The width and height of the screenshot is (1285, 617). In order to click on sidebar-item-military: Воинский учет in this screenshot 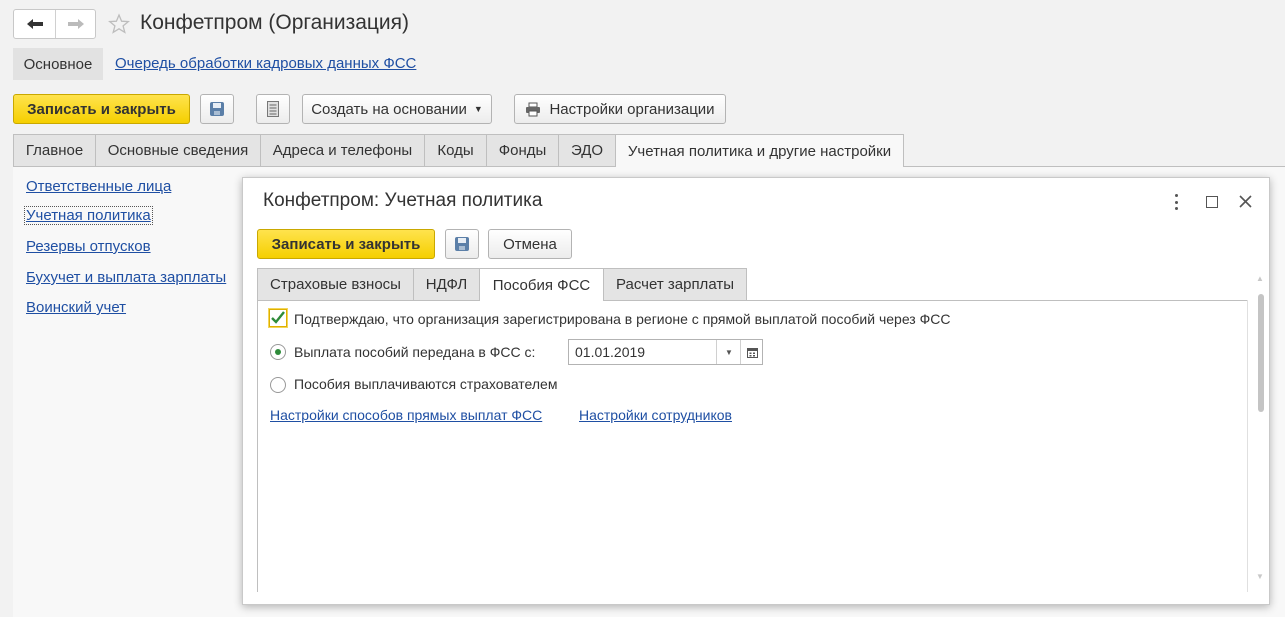, I will do `click(76, 307)`.